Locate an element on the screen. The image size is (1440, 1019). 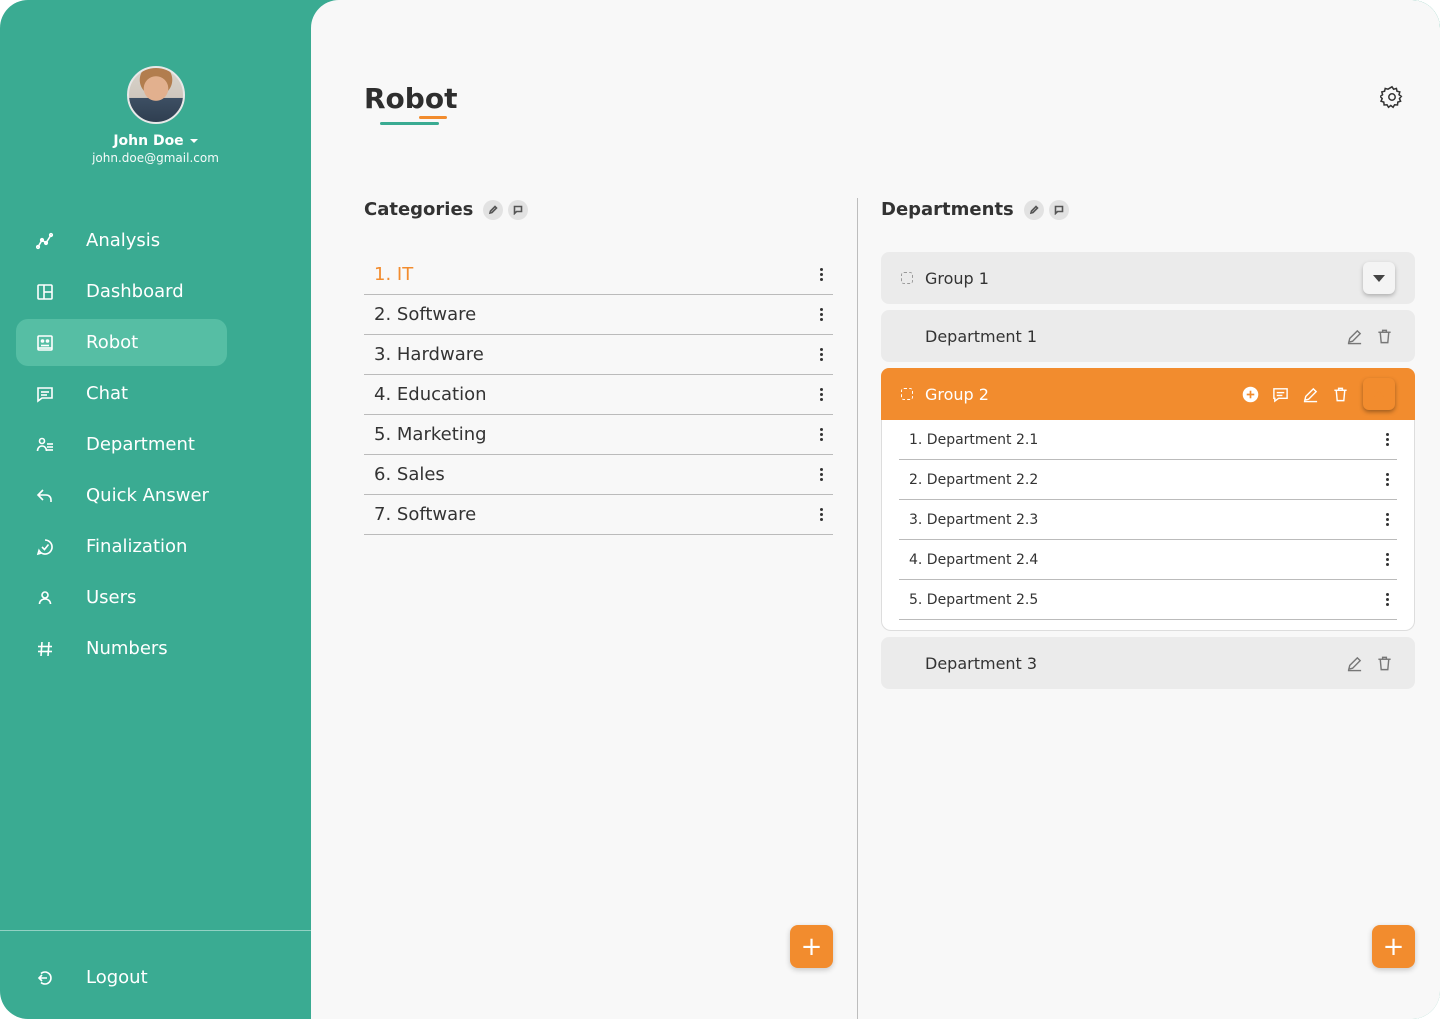
edit-departments-button is located at coordinates (1033, 209).